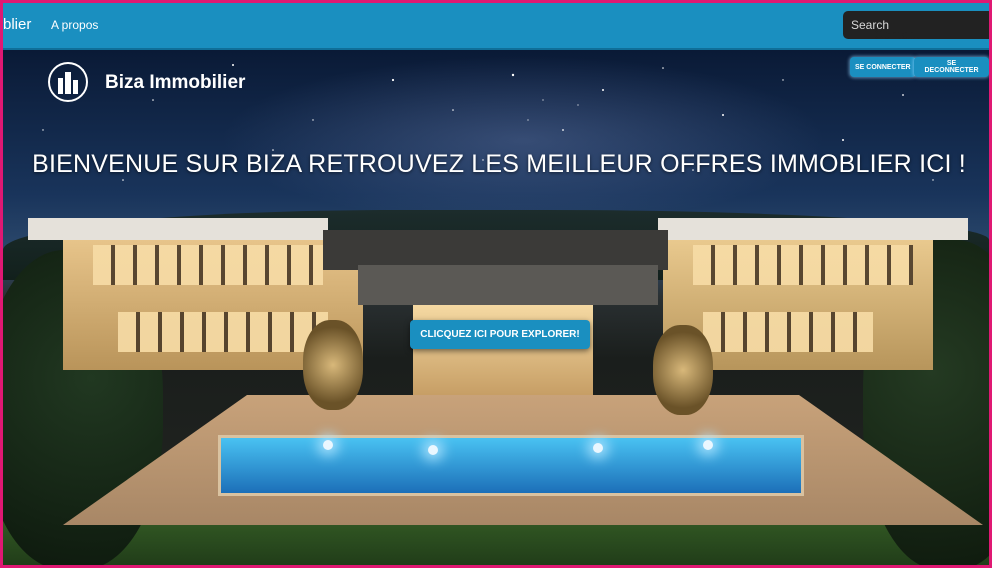 This screenshot has width=992, height=568. I want to click on nav-link-contact: Contact, so click(896, 34).